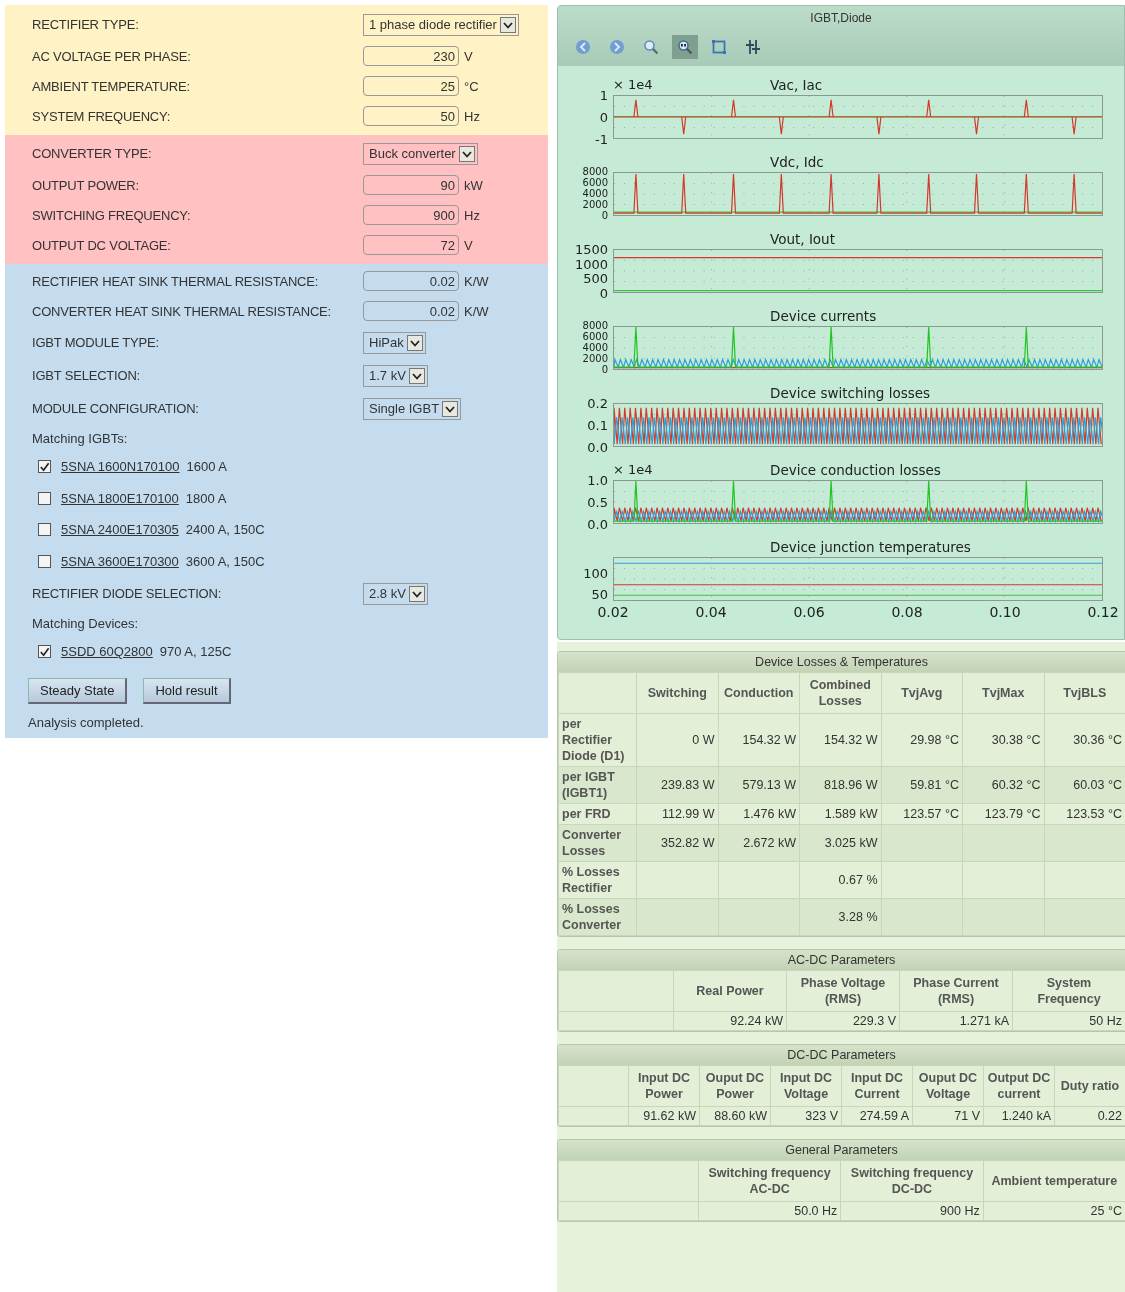 Image resolution: width=1125 pixels, height=1292 pixels. Describe the element at coordinates (78, 690) in the screenshot. I see `action-button: Steady State` at that location.